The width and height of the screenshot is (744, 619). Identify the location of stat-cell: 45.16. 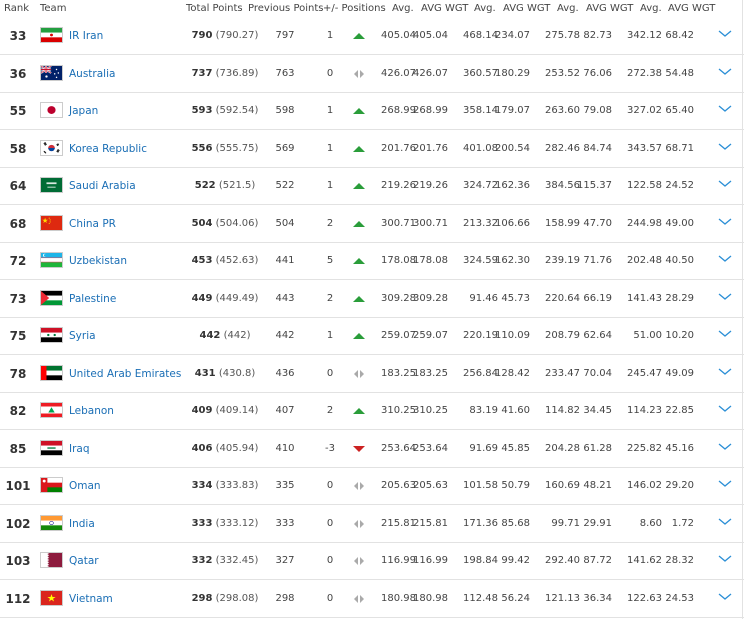
(679, 448).